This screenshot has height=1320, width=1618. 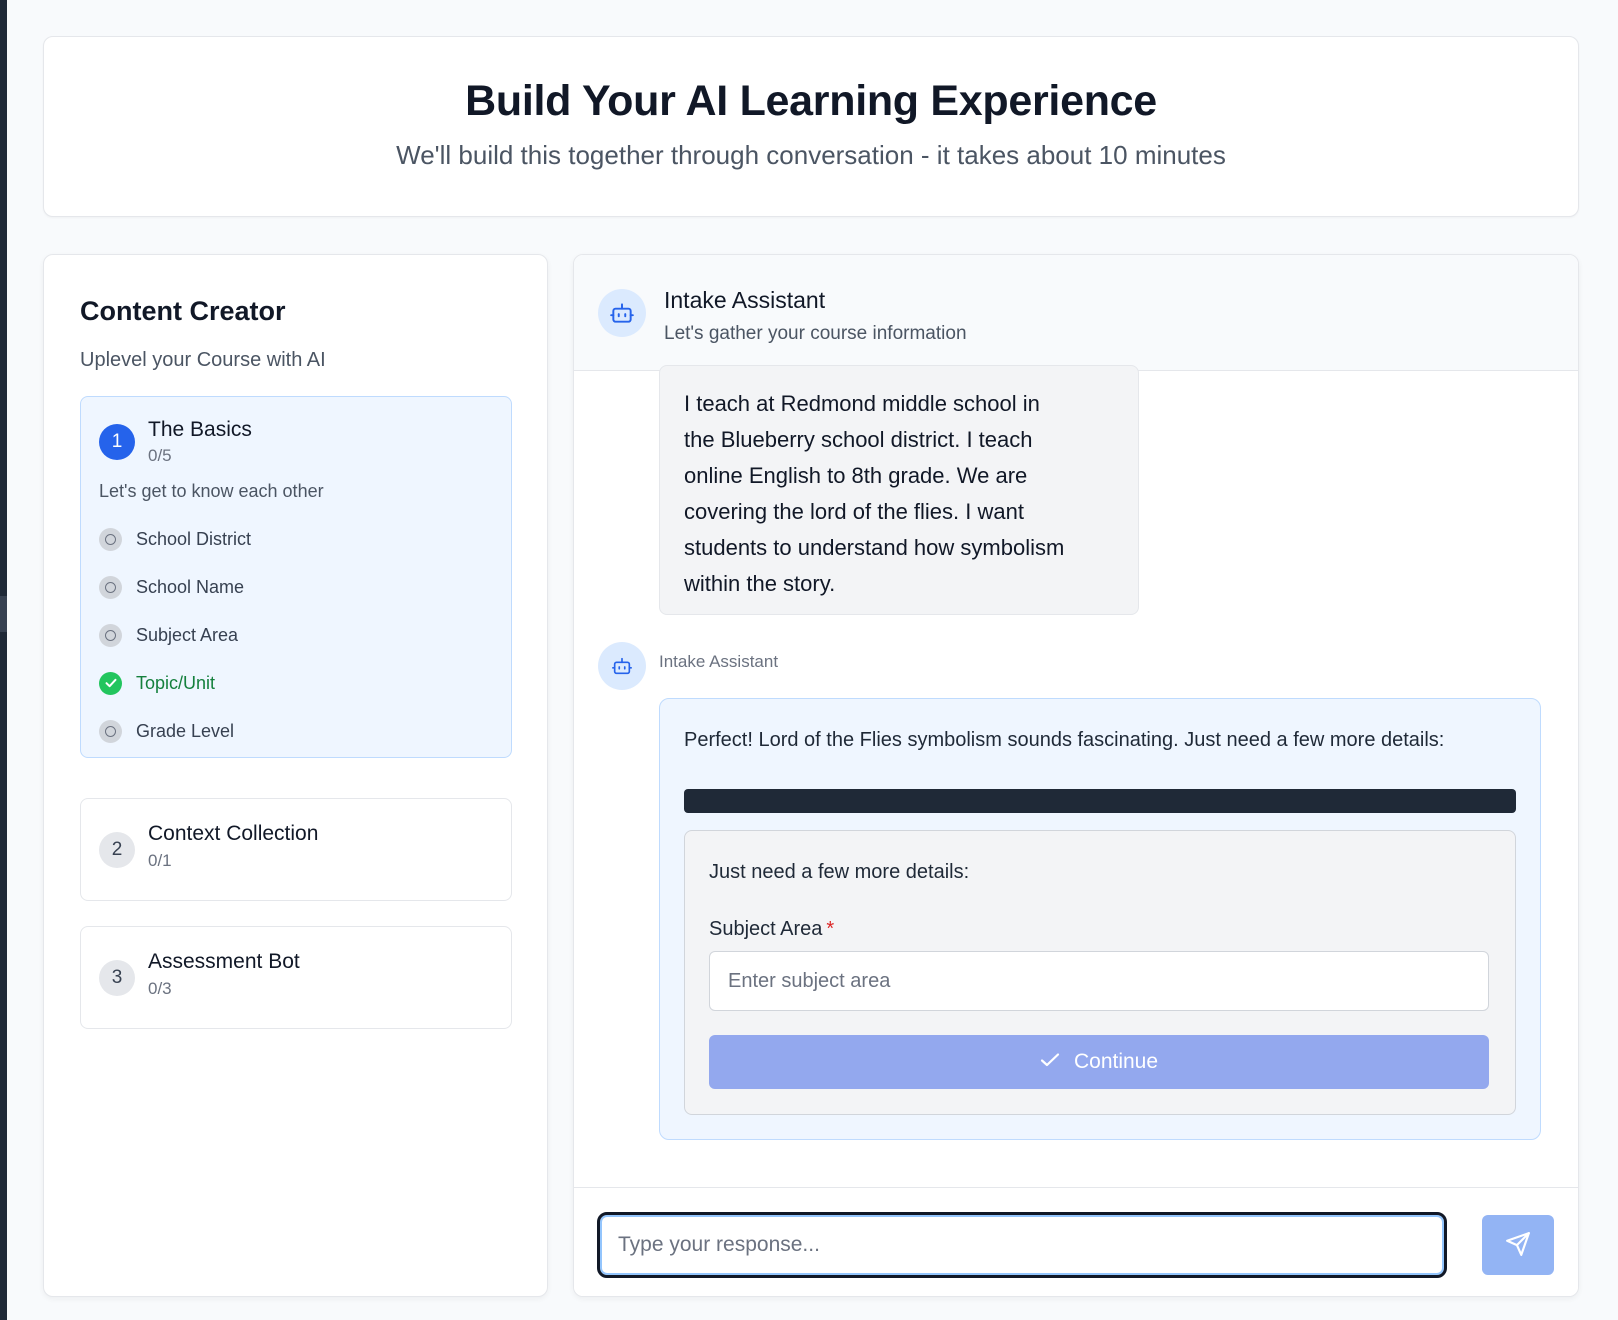 What do you see at coordinates (187, 634) in the screenshot?
I see `requirement-label: Subject Area` at bounding box center [187, 634].